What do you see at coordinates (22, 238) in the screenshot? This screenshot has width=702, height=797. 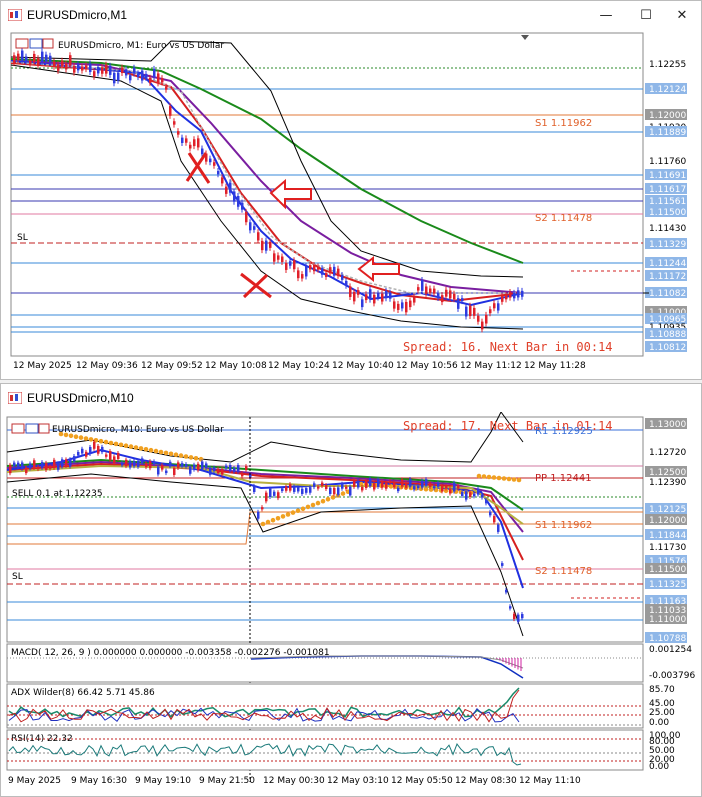 I see `sl-label: SL` at bounding box center [22, 238].